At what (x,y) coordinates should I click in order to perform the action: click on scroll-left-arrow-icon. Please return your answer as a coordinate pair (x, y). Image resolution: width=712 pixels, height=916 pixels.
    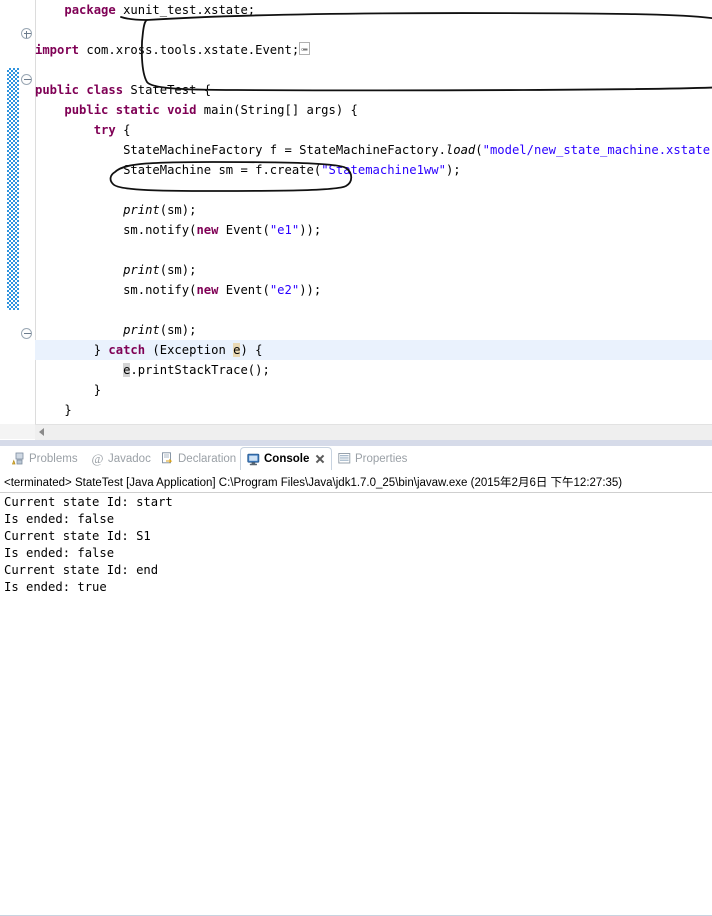
    Looking at the image, I should click on (41, 432).